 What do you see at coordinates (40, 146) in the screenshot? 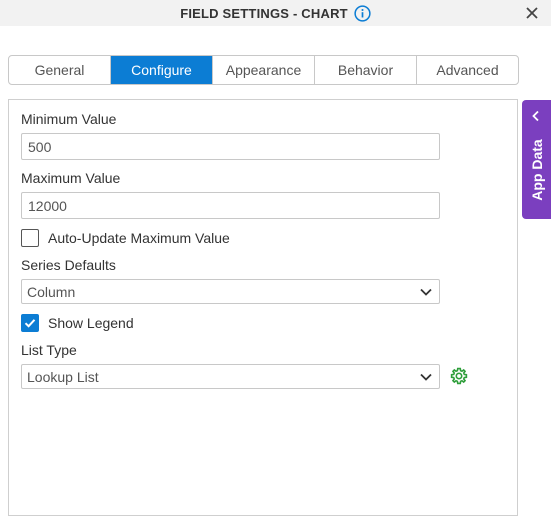
I see `minimum-value-text: 500` at bounding box center [40, 146].